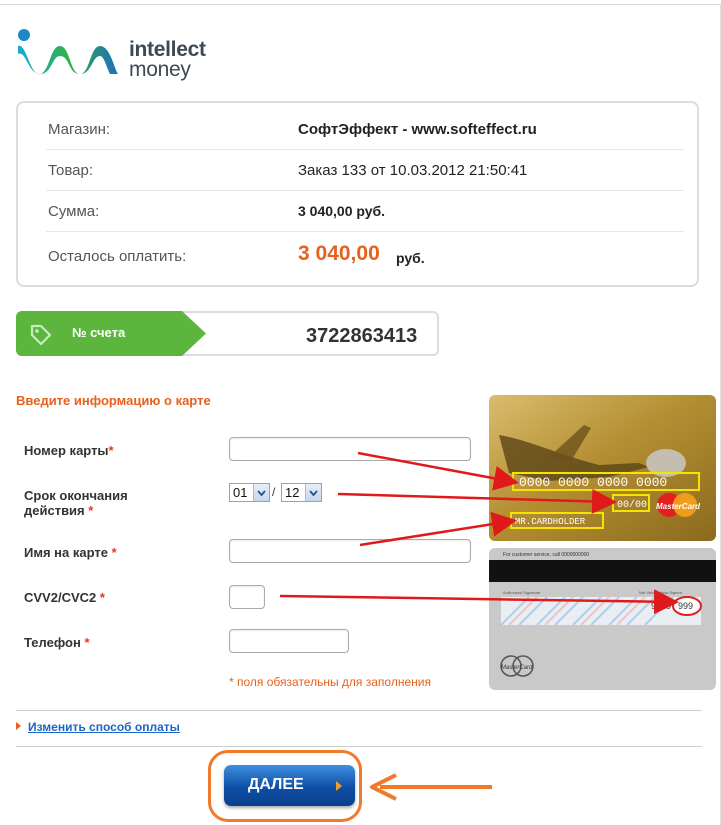 The image size is (721, 825). I want to click on card-back-not-valid: Not Valid Unless Signed, so click(660, 592).